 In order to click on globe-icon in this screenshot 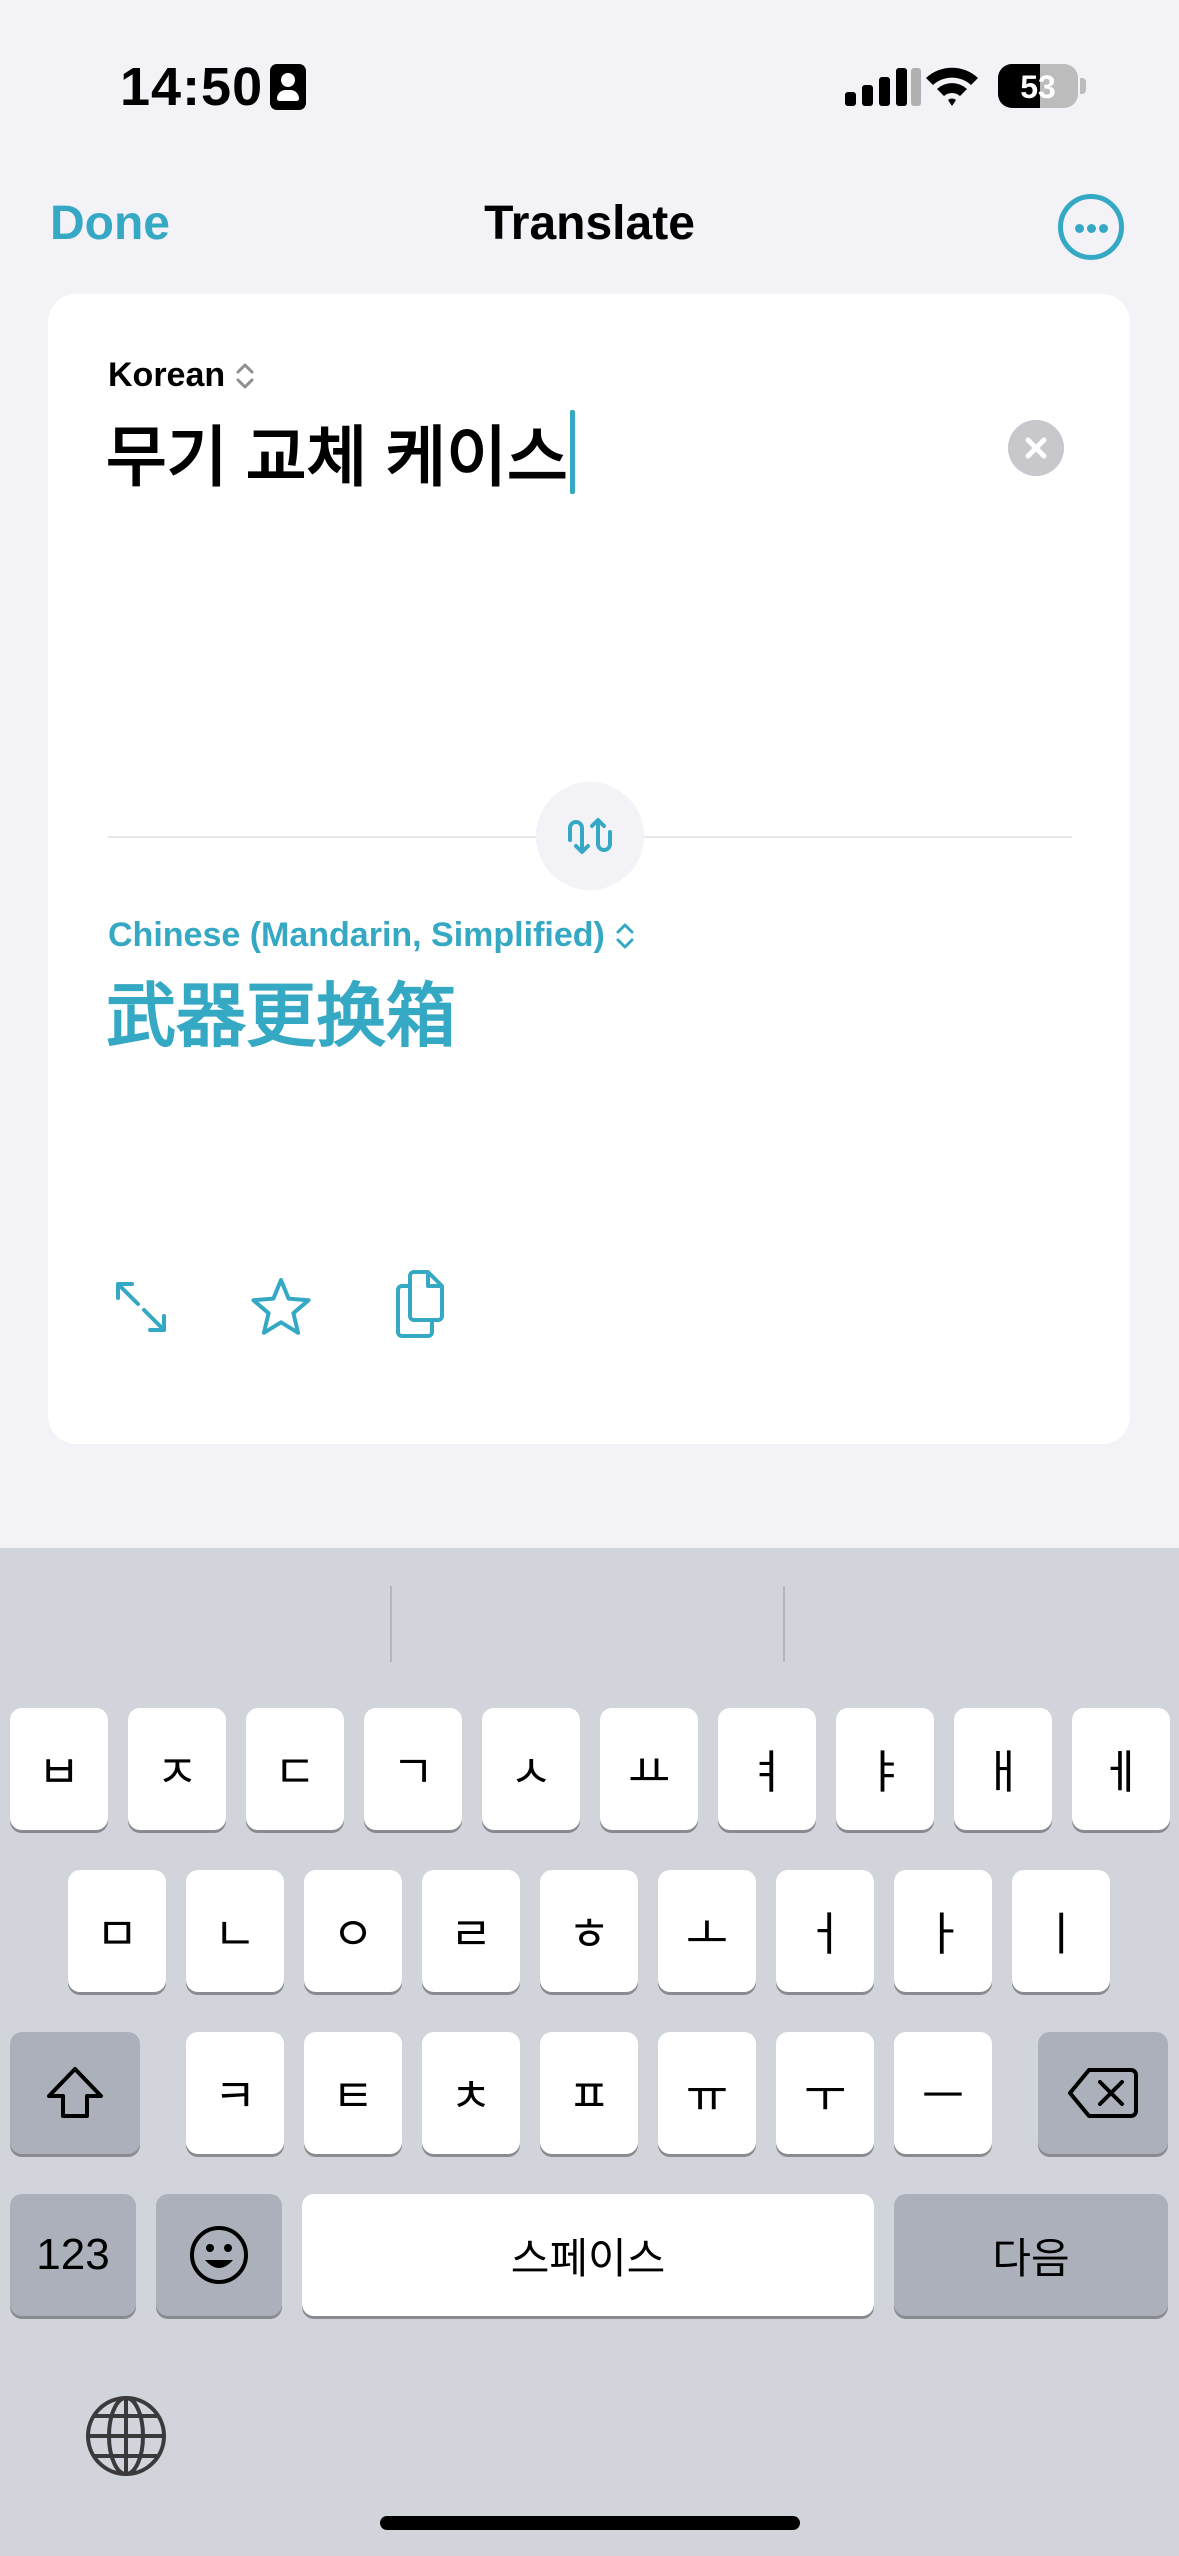, I will do `click(126, 2436)`.